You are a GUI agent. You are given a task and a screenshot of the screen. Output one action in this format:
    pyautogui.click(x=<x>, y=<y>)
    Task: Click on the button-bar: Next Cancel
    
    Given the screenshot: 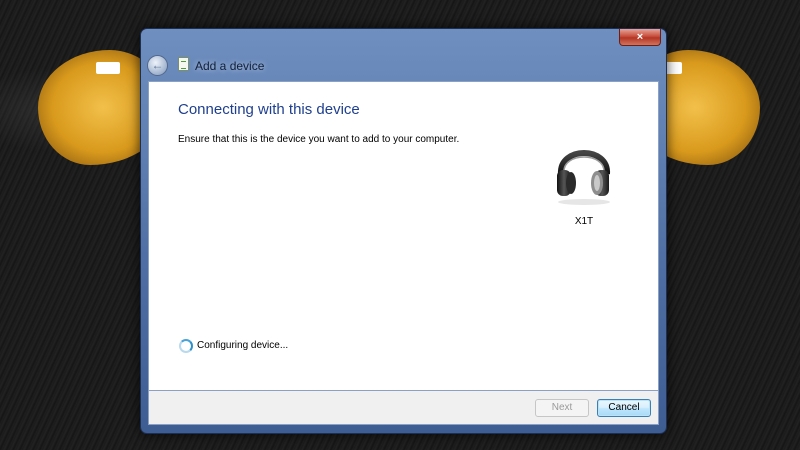 What is the action you would take?
    pyautogui.click(x=403, y=408)
    